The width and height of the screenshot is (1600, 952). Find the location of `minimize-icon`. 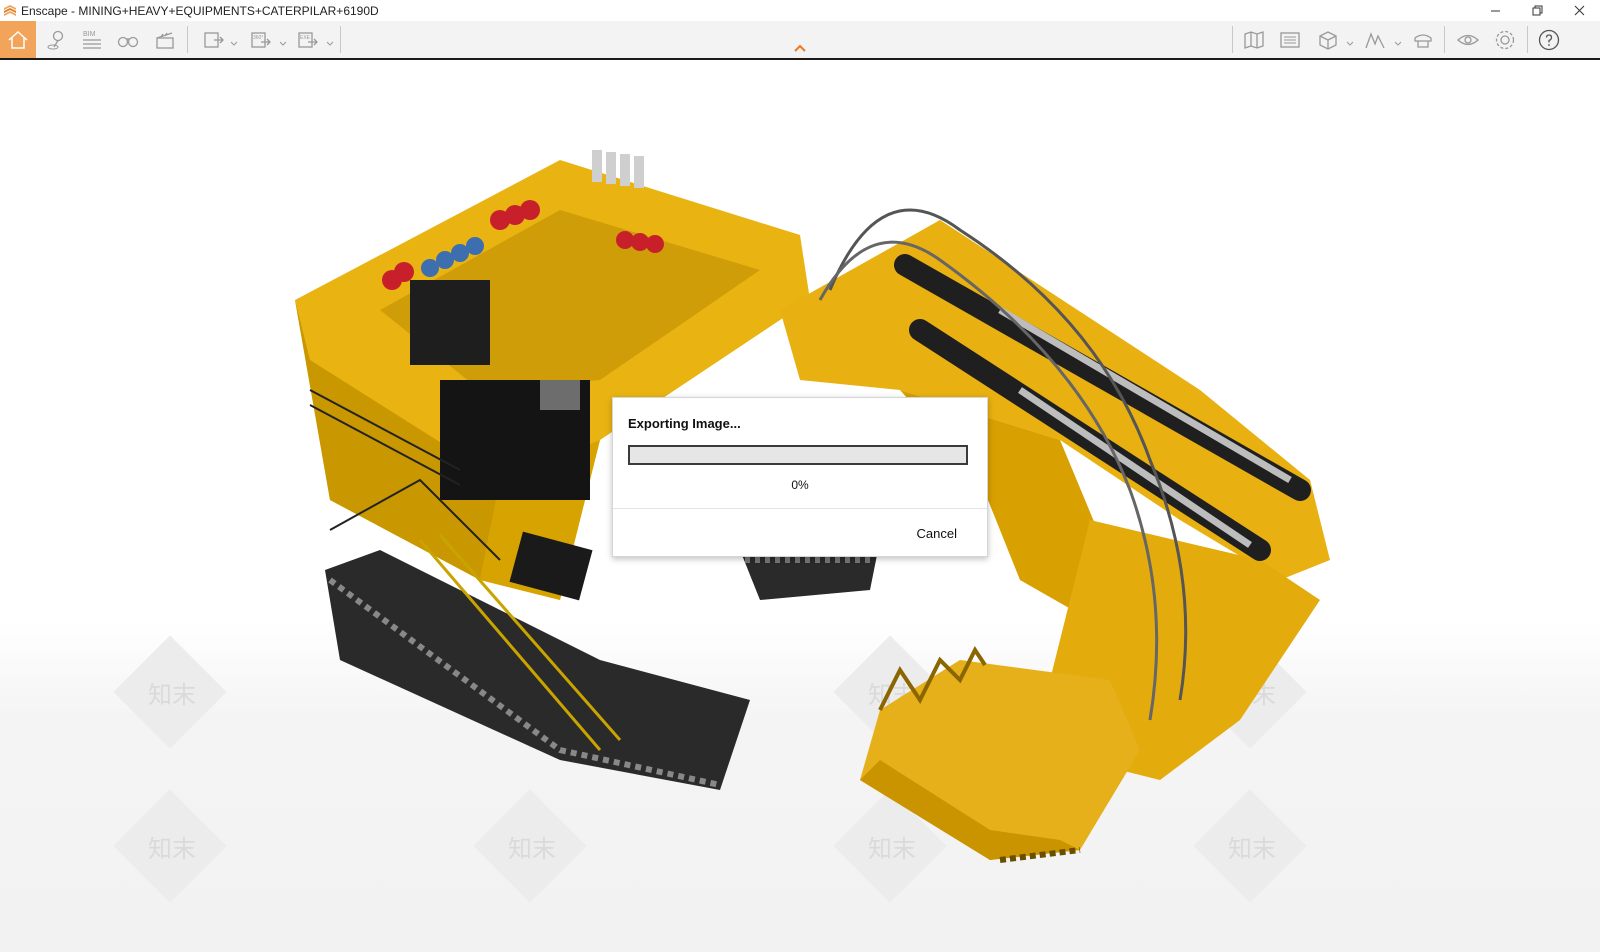

minimize-icon is located at coordinates (1495, 11).